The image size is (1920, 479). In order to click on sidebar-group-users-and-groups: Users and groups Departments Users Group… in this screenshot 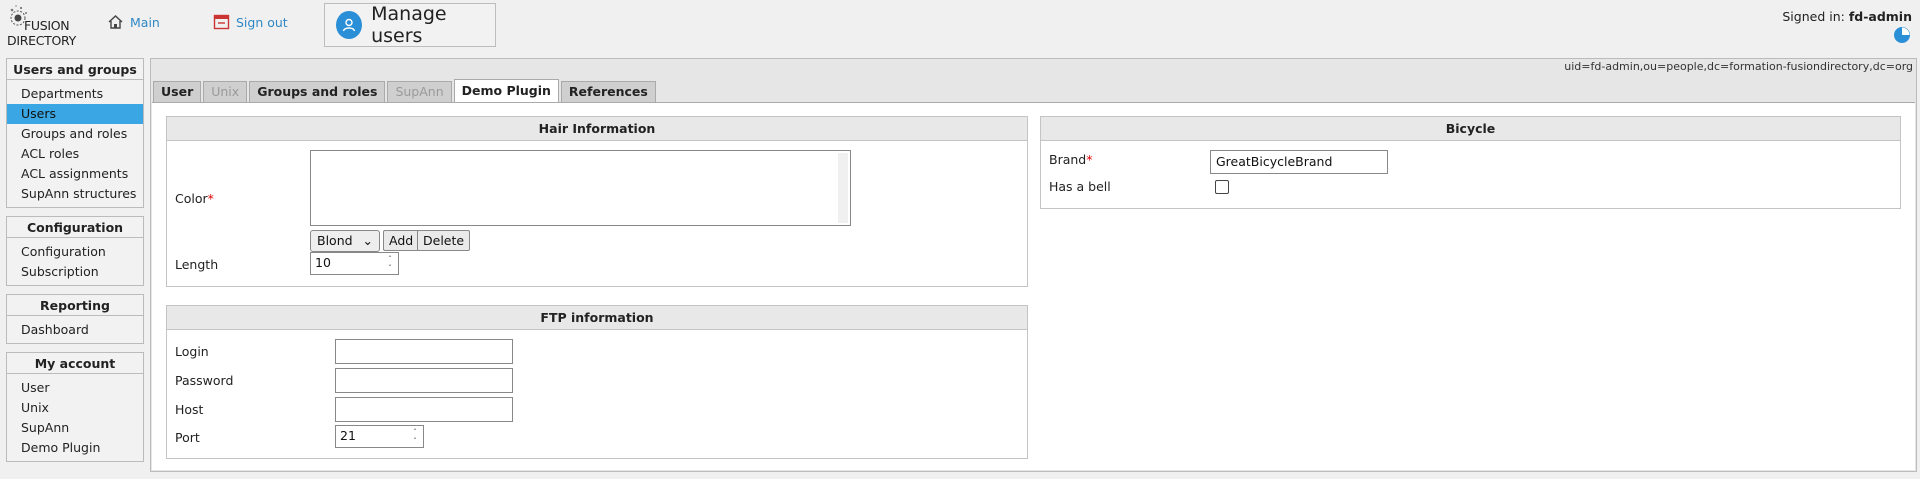, I will do `click(75, 133)`.